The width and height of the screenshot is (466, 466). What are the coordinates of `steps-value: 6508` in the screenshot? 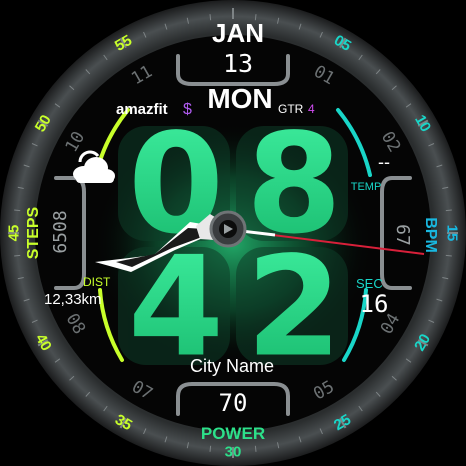 It's located at (60, 231).